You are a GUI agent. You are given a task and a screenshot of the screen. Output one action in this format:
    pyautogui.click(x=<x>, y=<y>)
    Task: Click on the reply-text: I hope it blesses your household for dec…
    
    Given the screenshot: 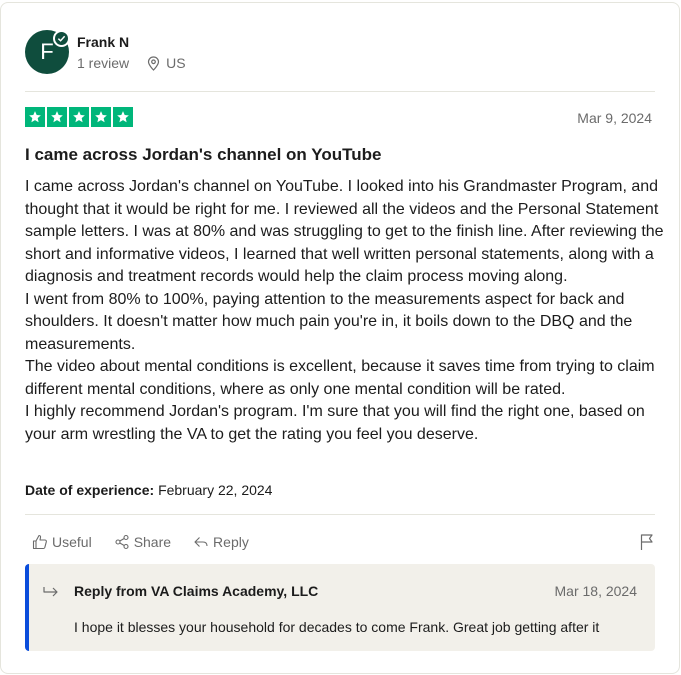 What is the action you would take?
    pyautogui.click(x=337, y=627)
    